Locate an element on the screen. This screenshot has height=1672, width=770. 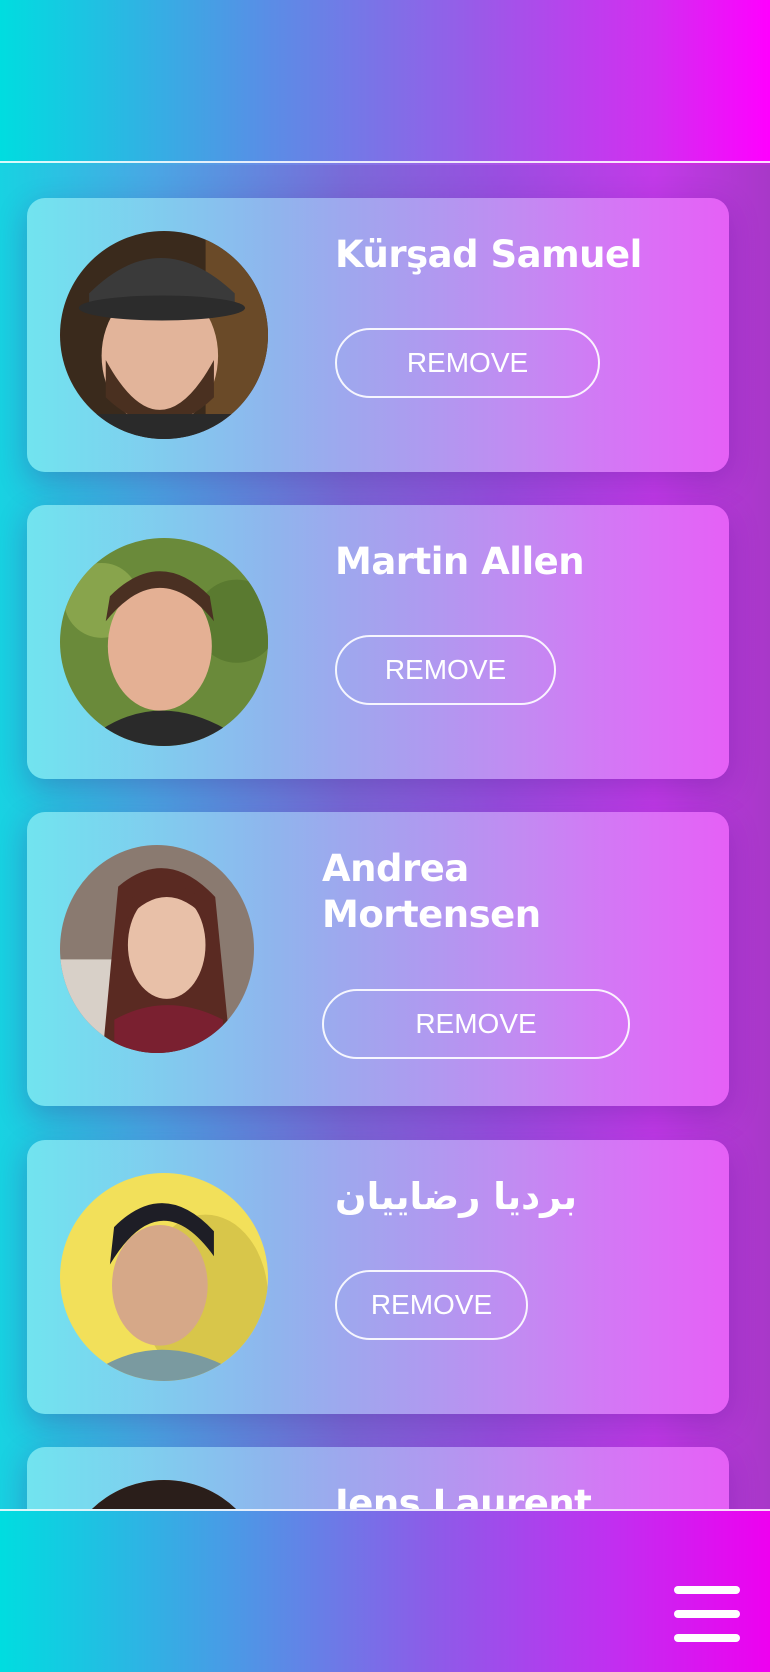
contact-name: Jens Laurent is located at coordinates (463, 1495).